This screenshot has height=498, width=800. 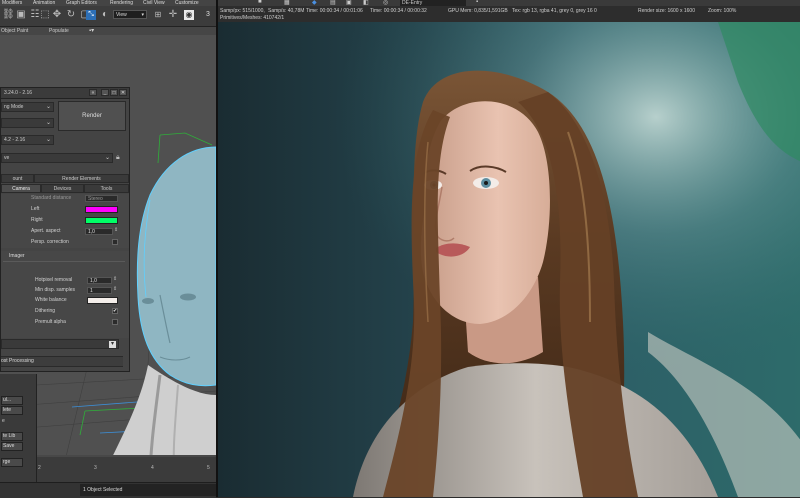 What do you see at coordinates (15, 140) in the screenshot?
I see `renderer-version-value: 4.2 - 2.16` at bounding box center [15, 140].